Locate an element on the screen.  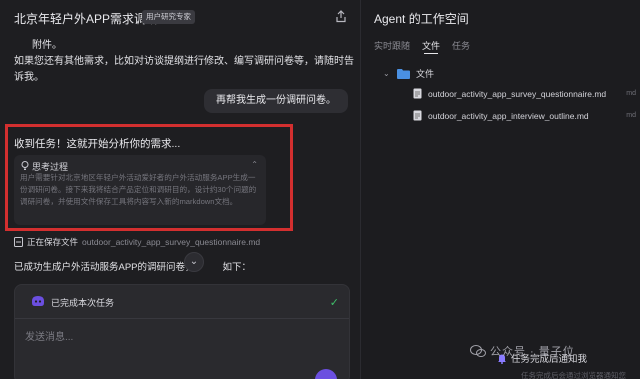
folder-icon is located at coordinates (403, 73).